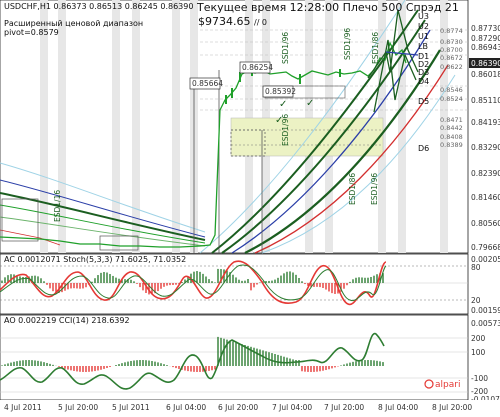  What do you see at coordinates (485, 285) in the screenshot?
I see `stoch-axis: 0.00205 80 20 0.00159` at bounding box center [485, 285].